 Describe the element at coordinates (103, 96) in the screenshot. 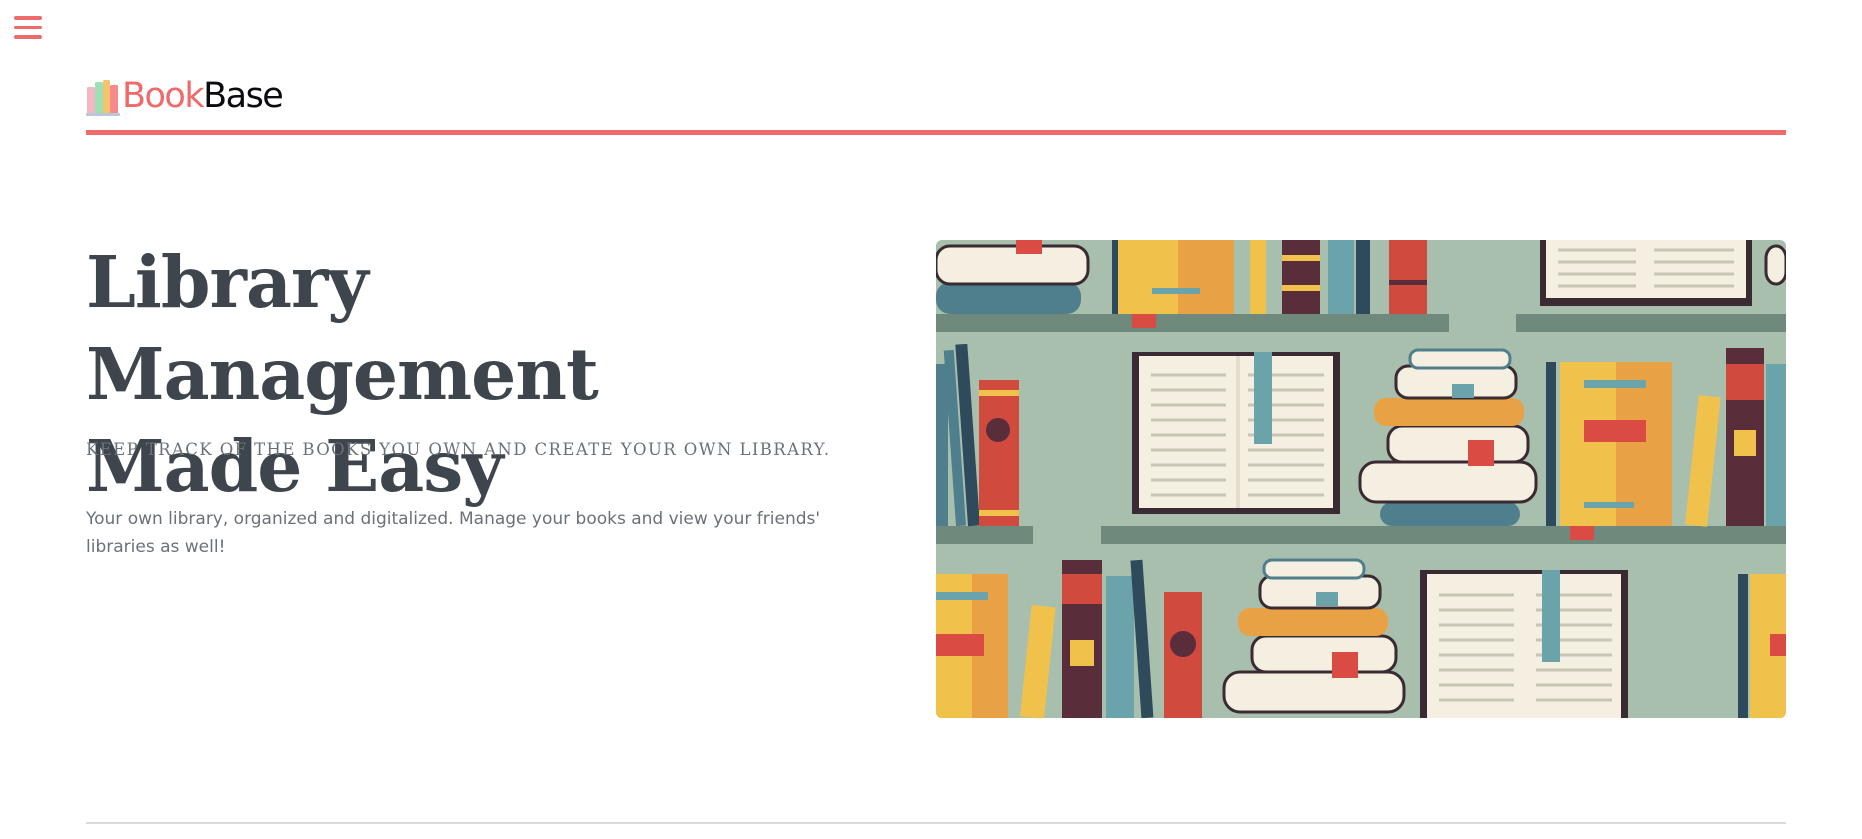

I see `books-logo-icon` at that location.